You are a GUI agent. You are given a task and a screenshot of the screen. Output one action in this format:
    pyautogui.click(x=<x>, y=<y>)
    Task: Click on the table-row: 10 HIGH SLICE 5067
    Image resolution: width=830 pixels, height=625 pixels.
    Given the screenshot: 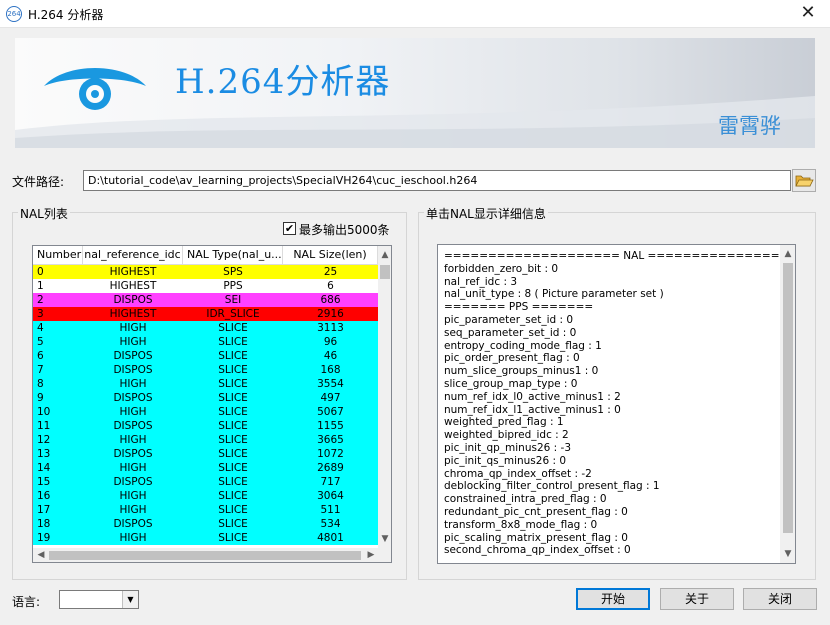 What is the action you would take?
    pyautogui.click(x=205, y=412)
    